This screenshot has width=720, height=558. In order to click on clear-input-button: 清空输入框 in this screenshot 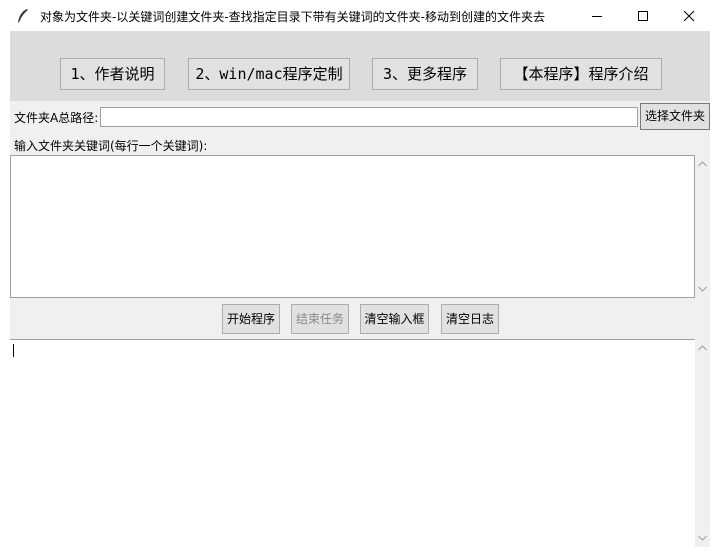, I will do `click(394, 319)`.